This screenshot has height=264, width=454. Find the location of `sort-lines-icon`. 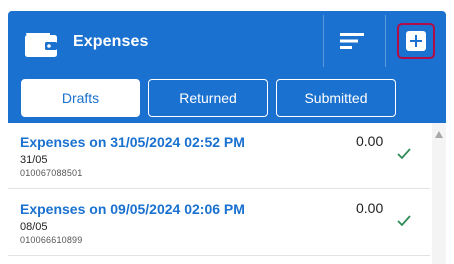

sort-lines-icon is located at coordinates (352, 41).